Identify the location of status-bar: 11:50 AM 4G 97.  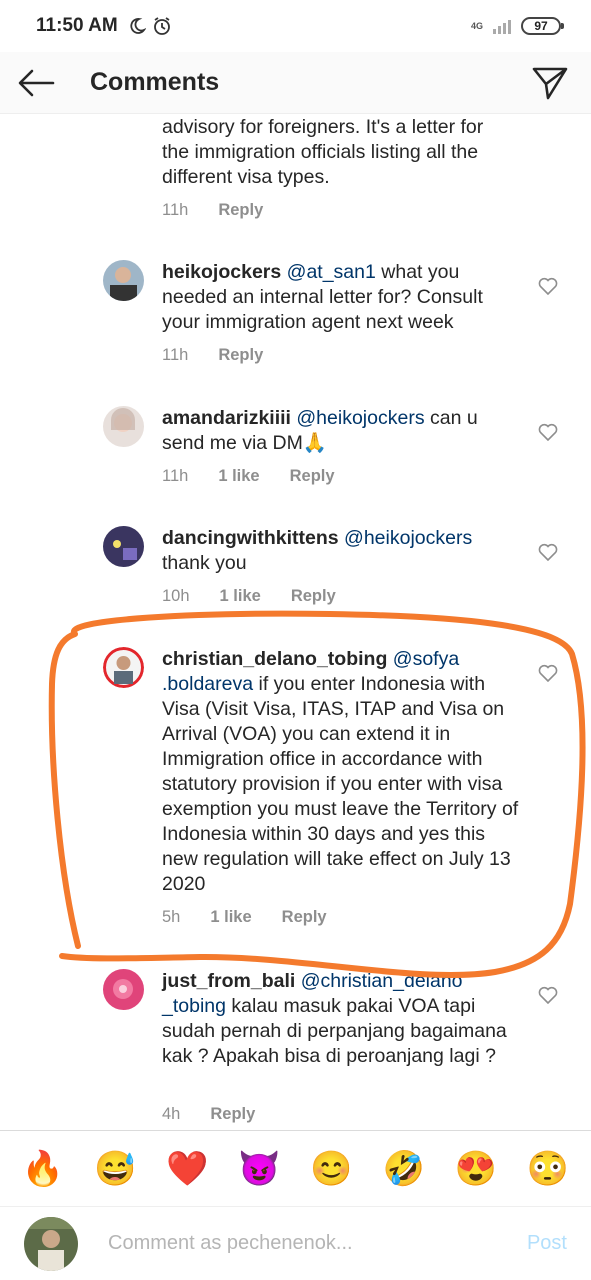
(295, 26).